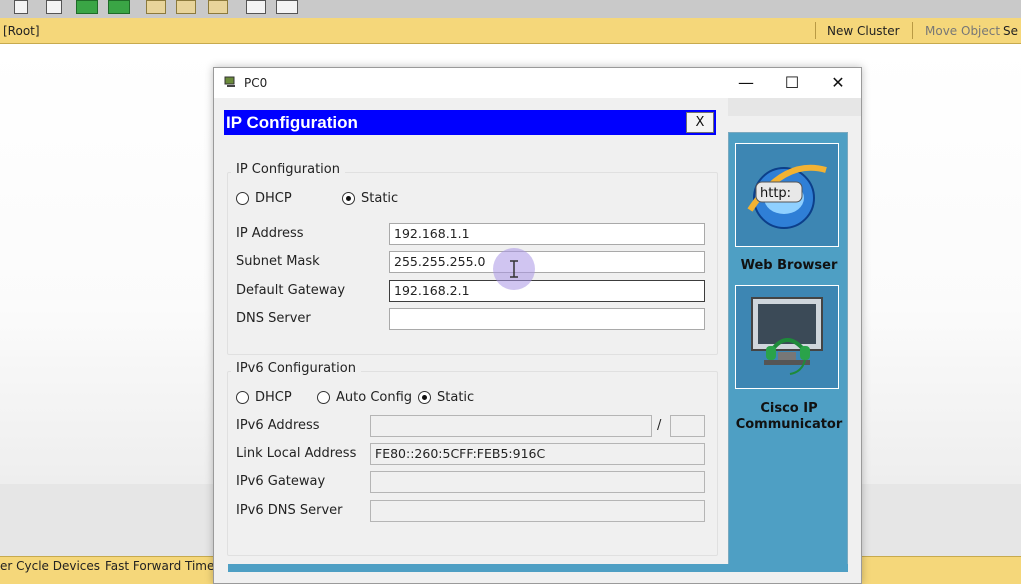 The width and height of the screenshot is (1021, 584). I want to click on move-object-button: Move Object, so click(962, 31).